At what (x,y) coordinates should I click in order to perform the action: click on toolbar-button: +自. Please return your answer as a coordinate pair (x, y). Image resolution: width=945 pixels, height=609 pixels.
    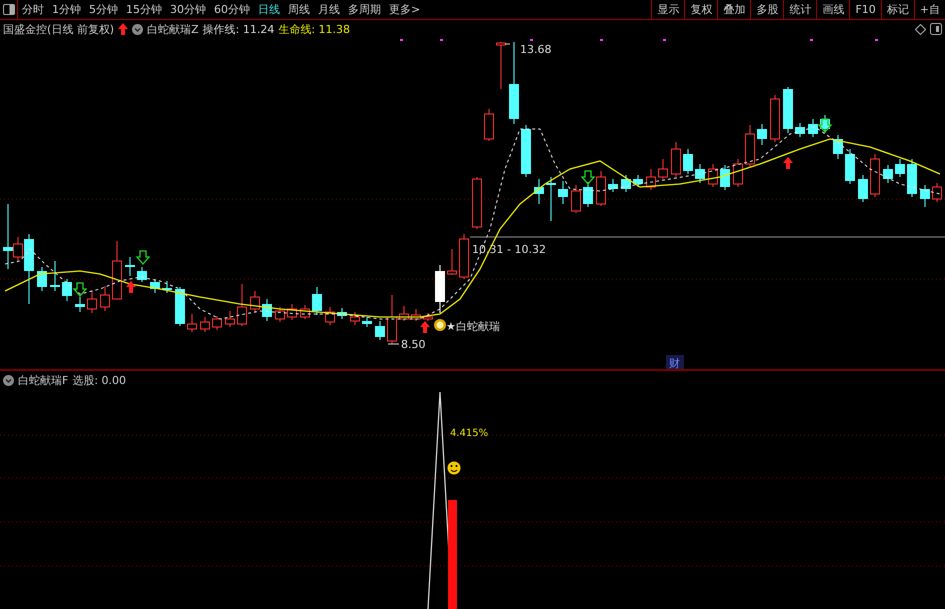
    Looking at the image, I should click on (929, 9).